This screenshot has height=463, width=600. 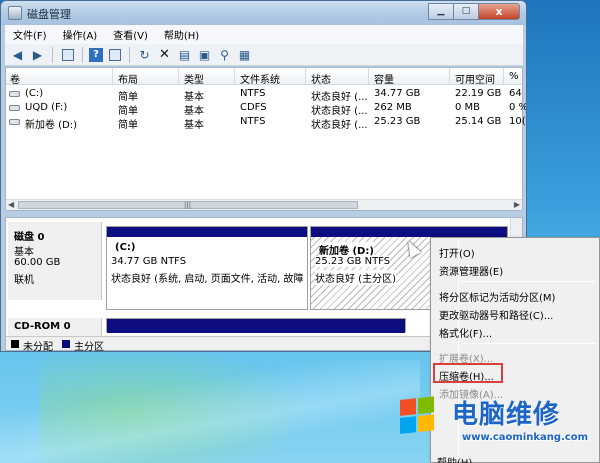 What do you see at coordinates (514, 76) in the screenshot?
I see `column-header-percent: %` at bounding box center [514, 76].